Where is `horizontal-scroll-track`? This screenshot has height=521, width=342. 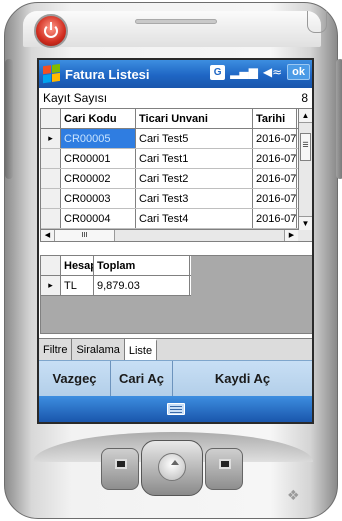
horizontal-scroll-track is located at coordinates (199, 235).